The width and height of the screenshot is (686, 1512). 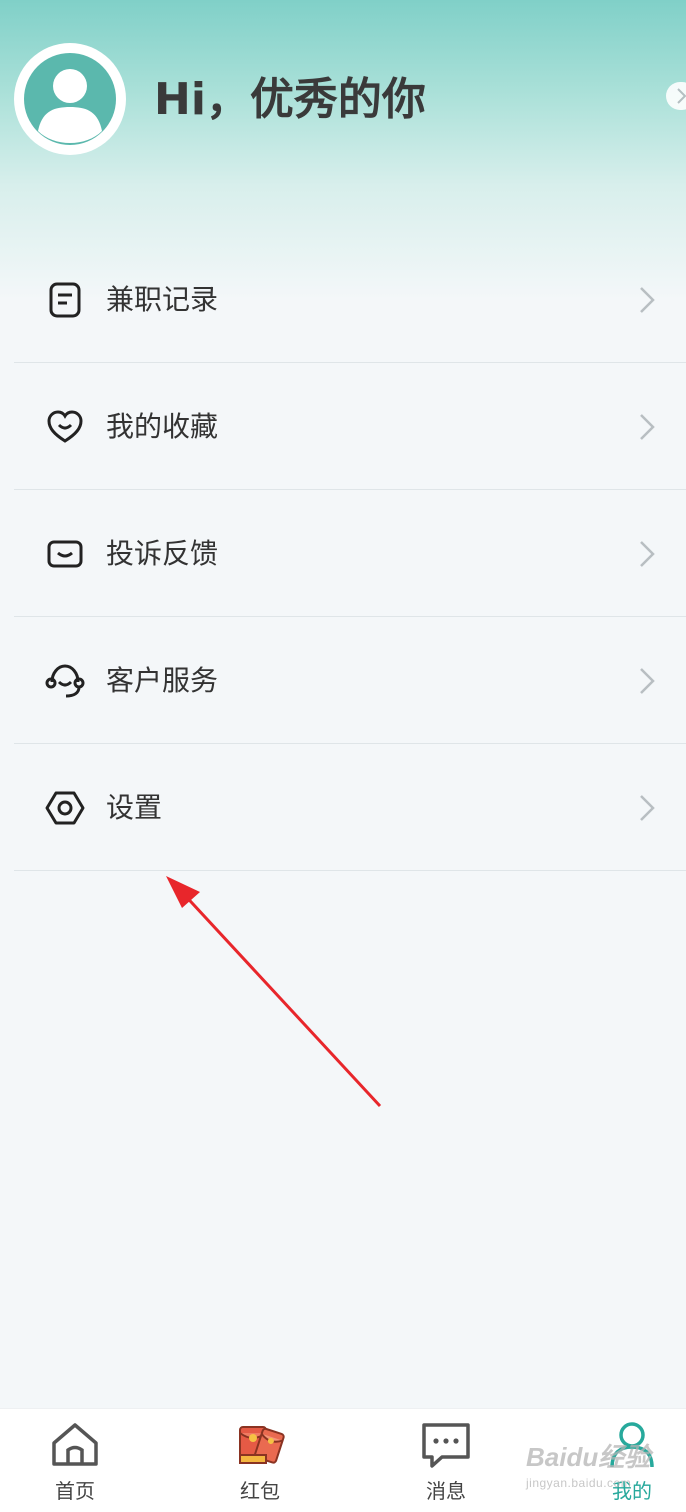 I want to click on tab-red-envelope: 红包, so click(x=260, y=1460).